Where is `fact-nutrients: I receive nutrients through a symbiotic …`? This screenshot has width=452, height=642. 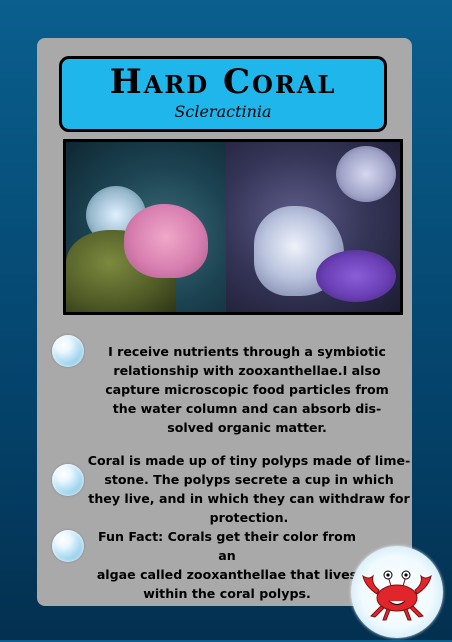
fact-nutrients: I receive nutrients through a symbiotic … is located at coordinates (247, 389).